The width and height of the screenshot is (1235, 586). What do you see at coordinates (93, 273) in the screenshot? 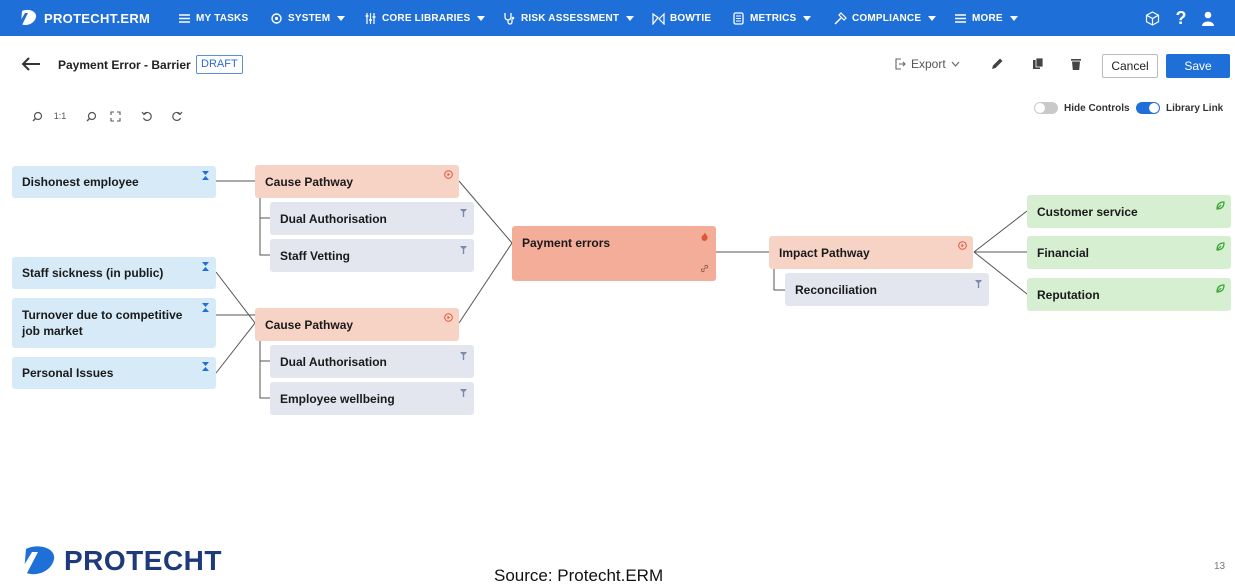
I see `cause-label: Staff sickness (in public)` at bounding box center [93, 273].